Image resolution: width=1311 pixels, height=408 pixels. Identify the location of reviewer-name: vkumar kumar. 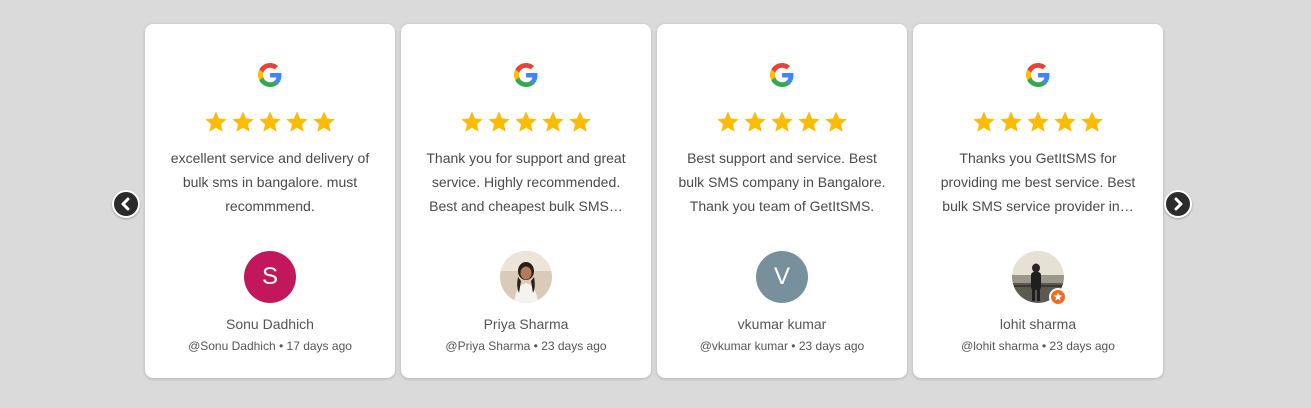
(782, 324).